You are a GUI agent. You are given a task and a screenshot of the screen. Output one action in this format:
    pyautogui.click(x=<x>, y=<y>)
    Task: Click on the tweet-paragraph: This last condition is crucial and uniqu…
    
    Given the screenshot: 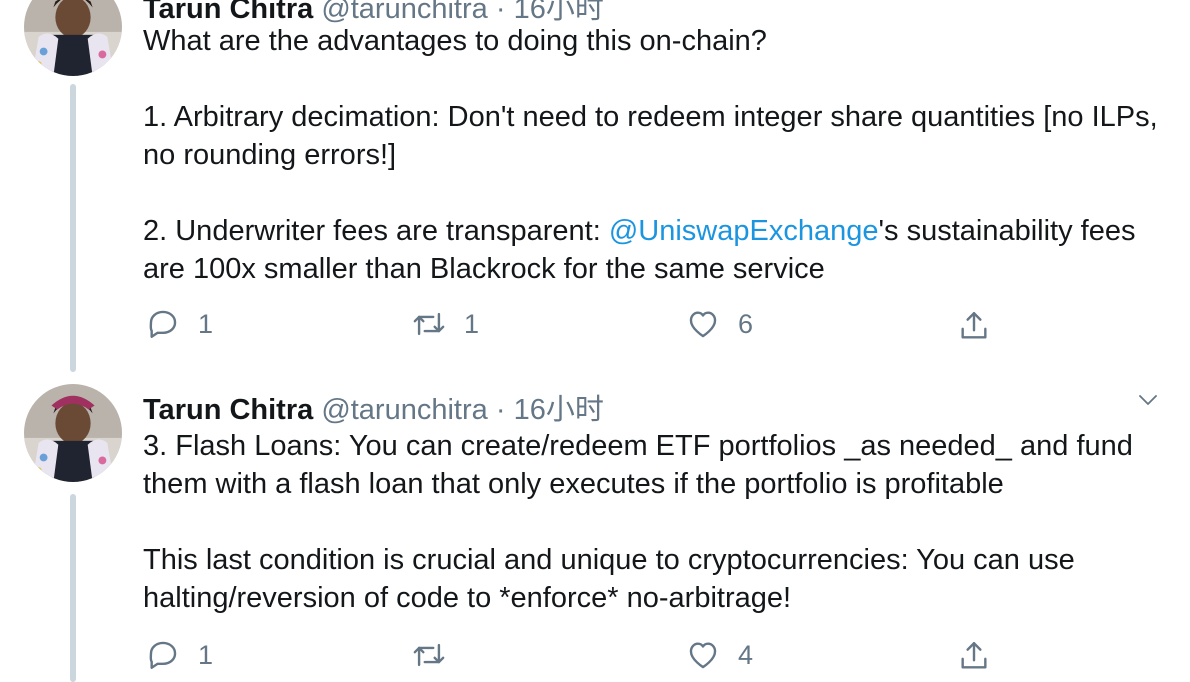 What is the action you would take?
    pyautogui.click(x=609, y=579)
    